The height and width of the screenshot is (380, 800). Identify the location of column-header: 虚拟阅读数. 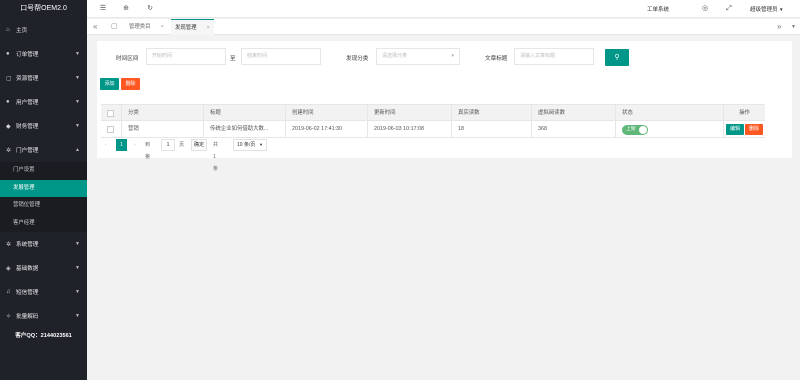
(573, 113).